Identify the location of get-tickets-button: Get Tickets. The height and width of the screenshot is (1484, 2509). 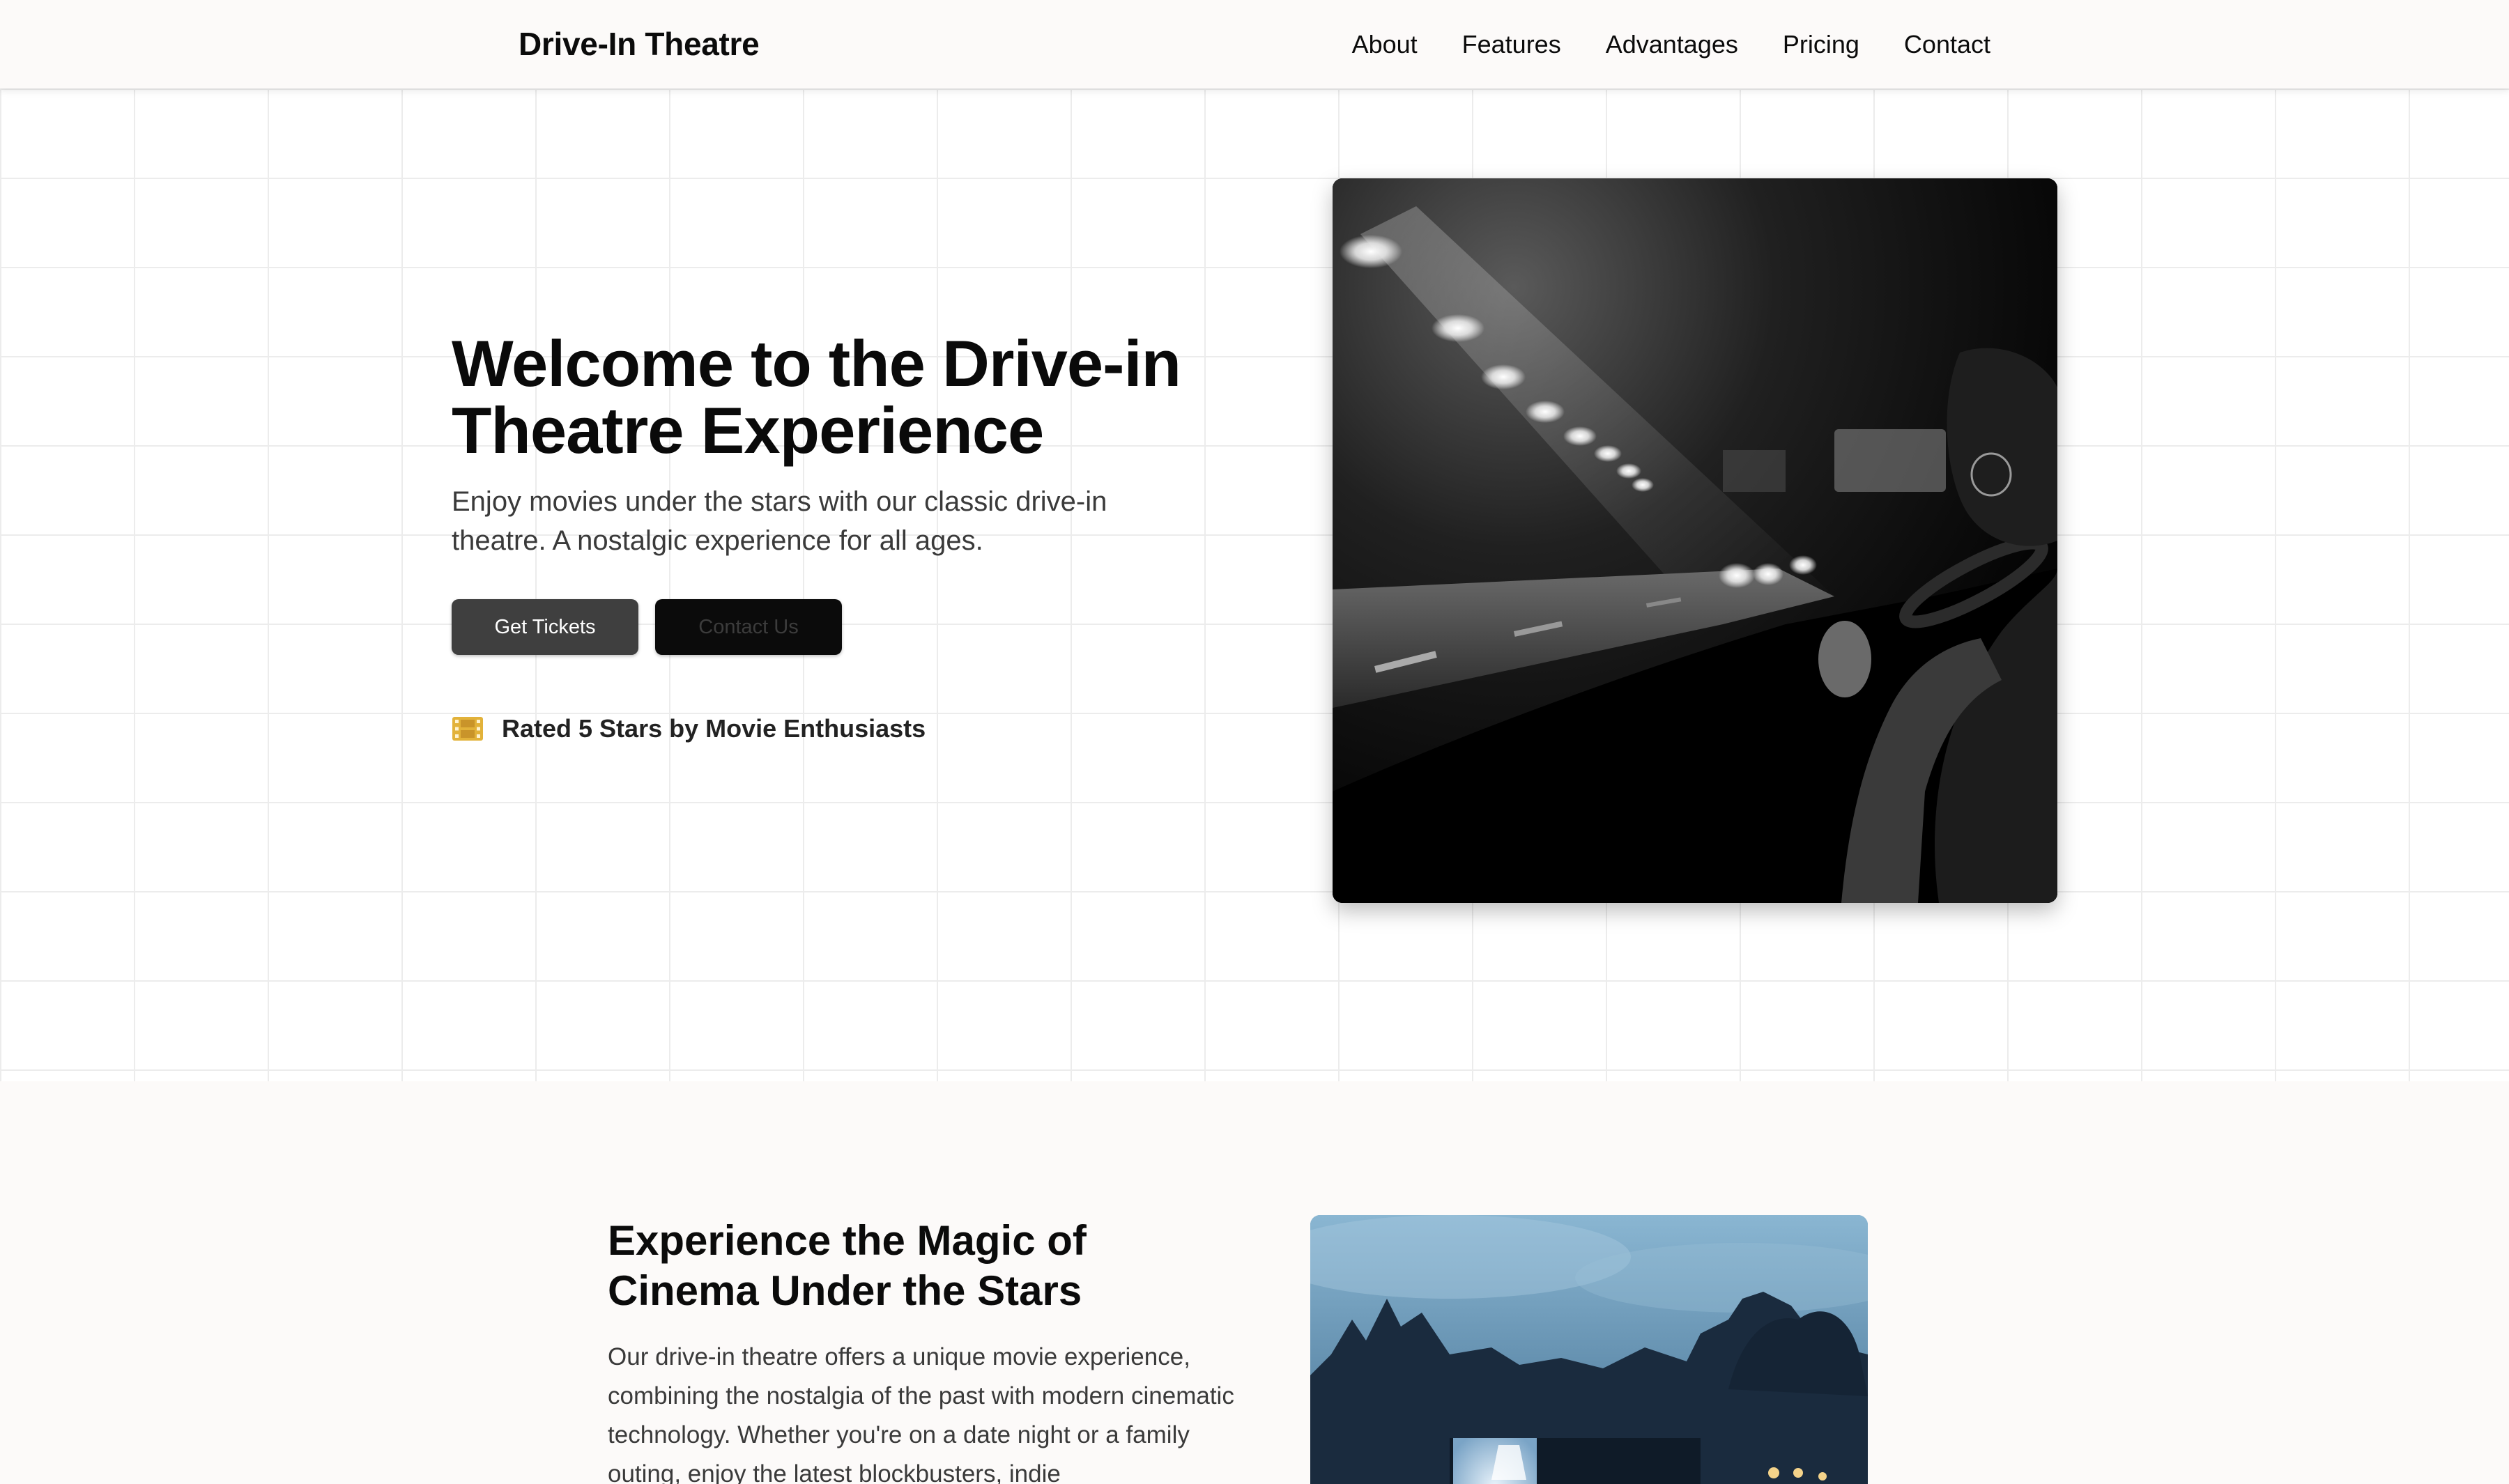
(545, 627).